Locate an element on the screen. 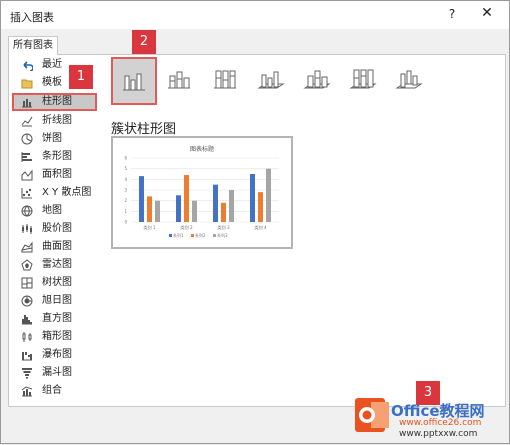 This screenshot has height=445, width=510. nav-item-sunburst-chart: 旭日图 is located at coordinates (54, 301).